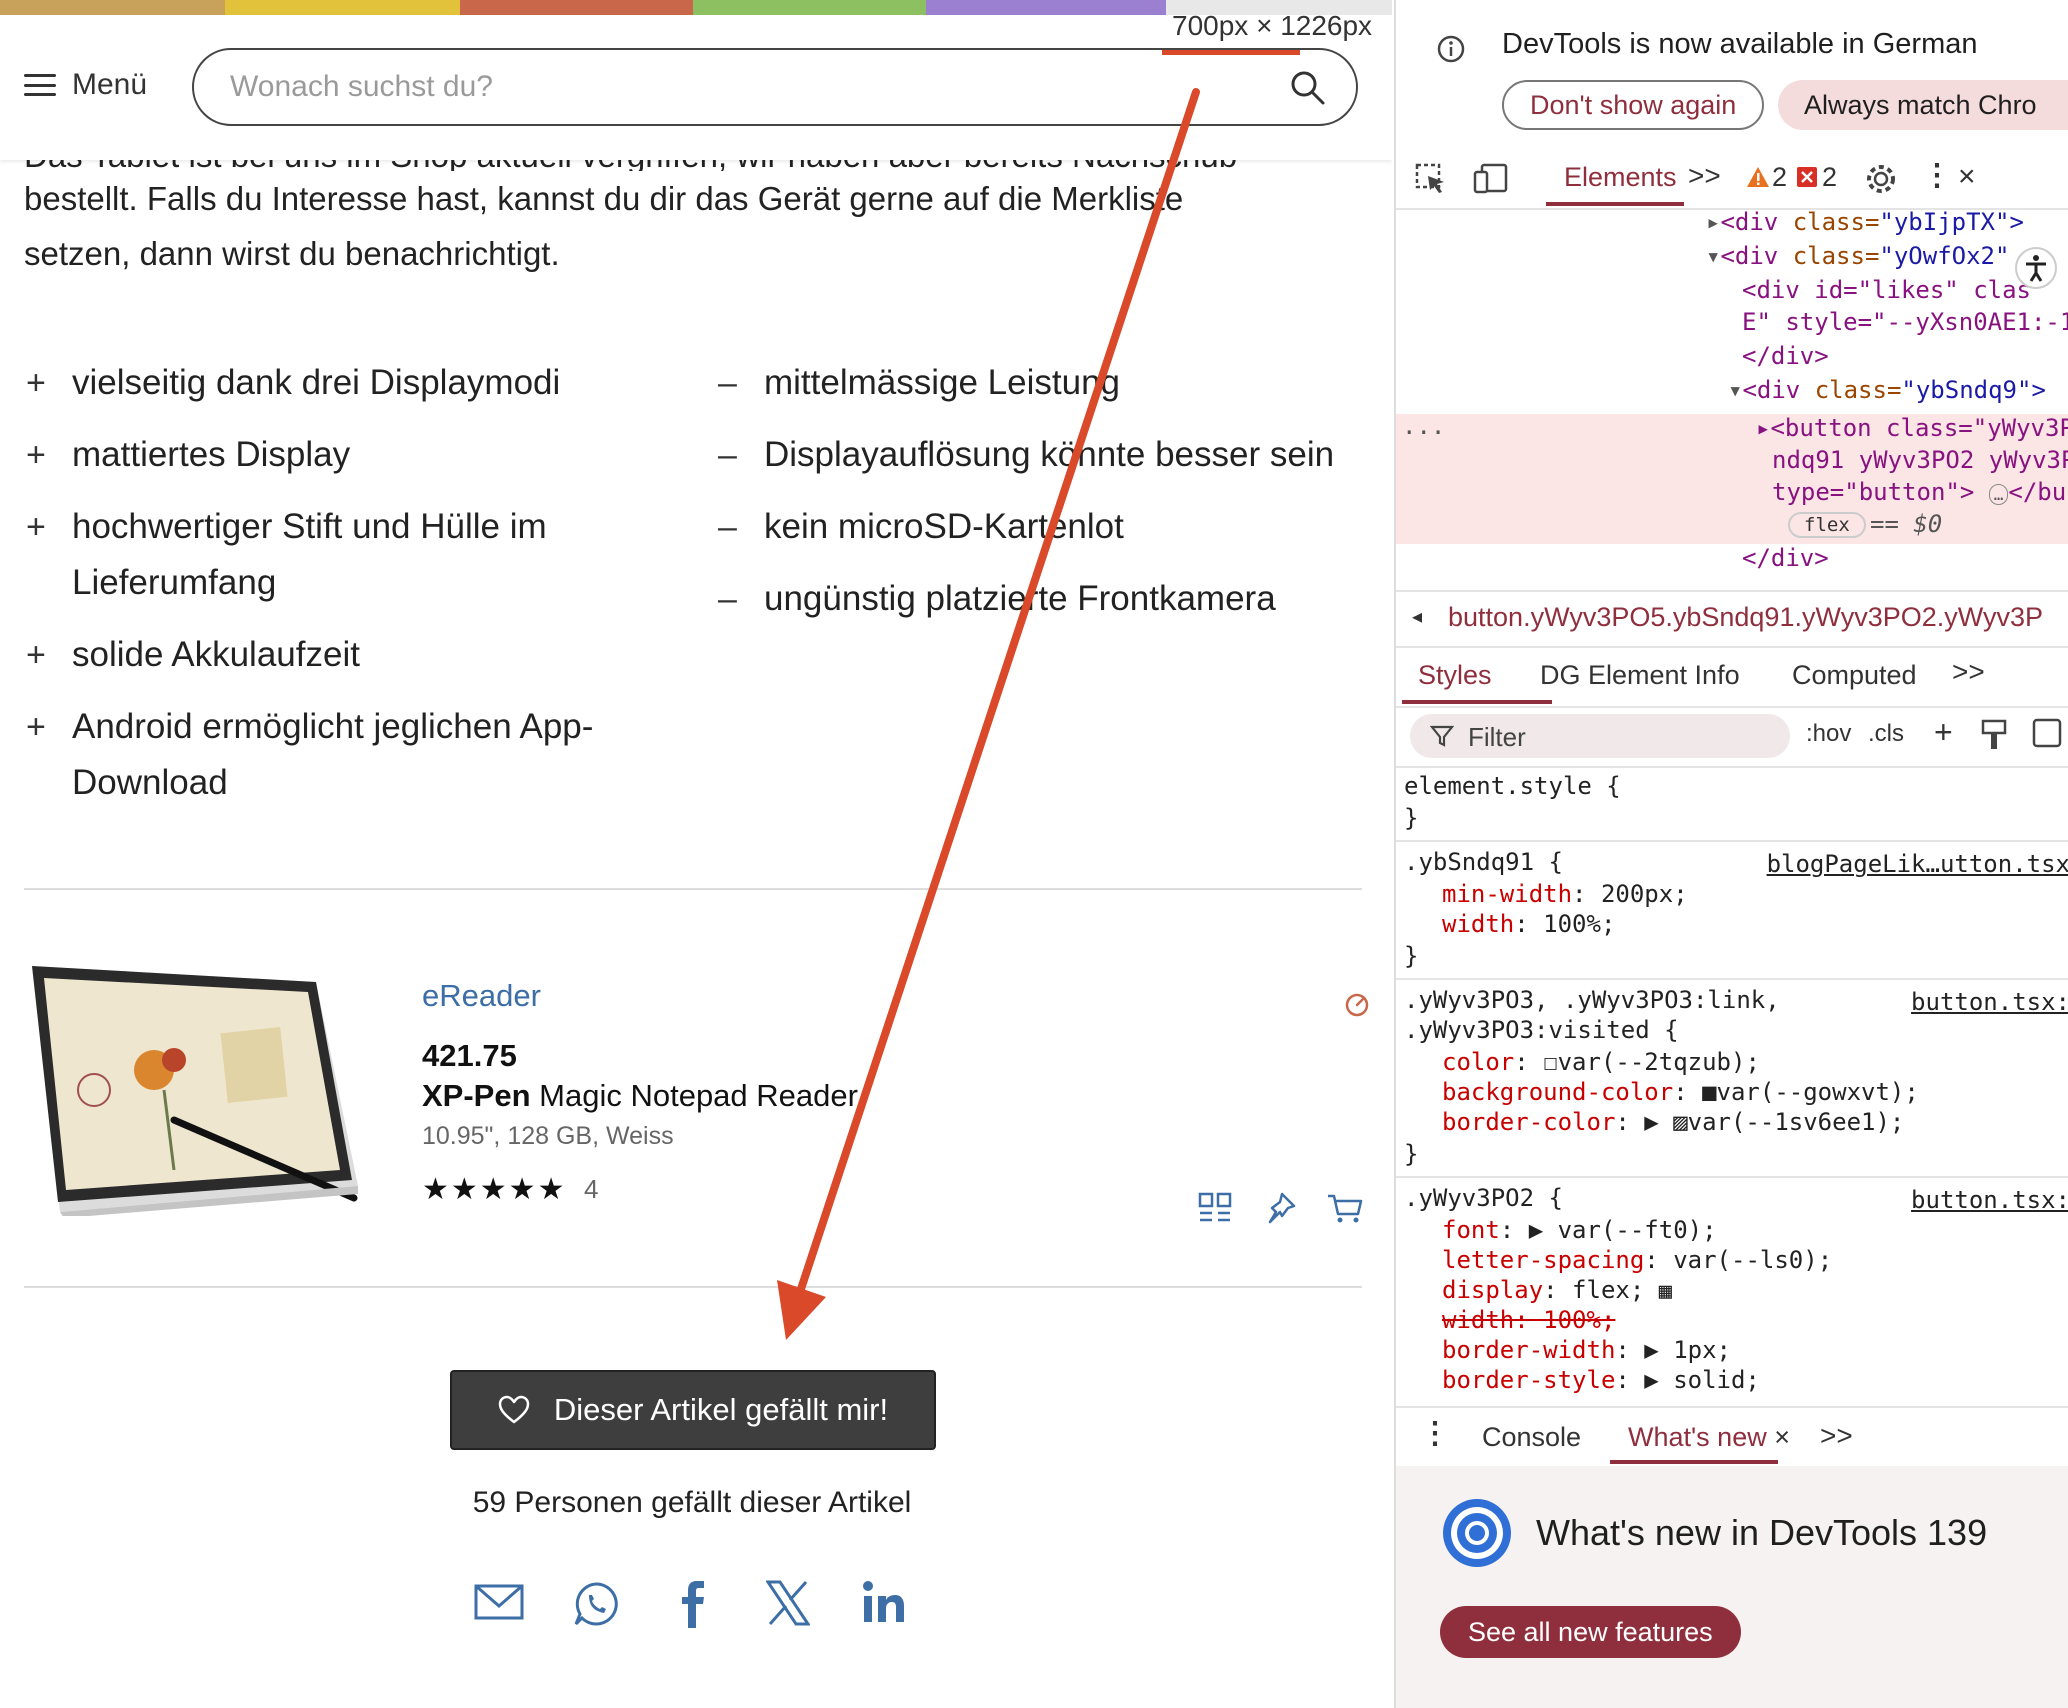 The width and height of the screenshot is (2068, 1708). What do you see at coordinates (942, 382) in the screenshot?
I see `con-text: mittelmässige Leistung` at bounding box center [942, 382].